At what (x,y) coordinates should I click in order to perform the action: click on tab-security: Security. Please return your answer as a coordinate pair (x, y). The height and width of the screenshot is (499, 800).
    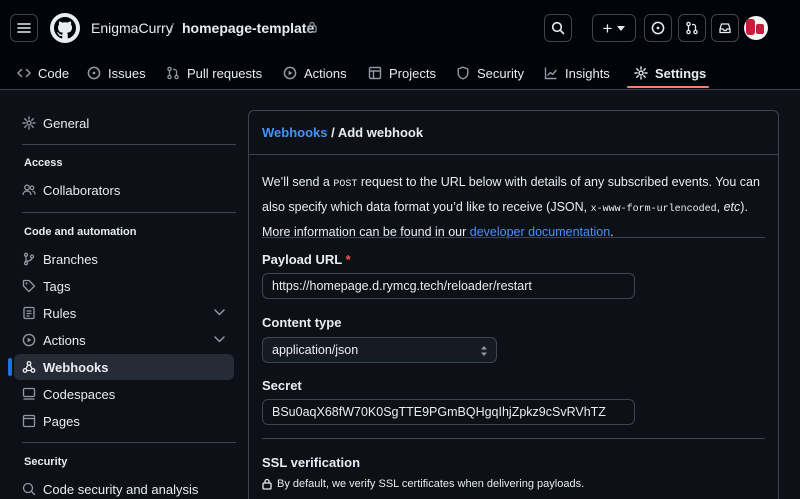
    Looking at the image, I should click on (490, 73).